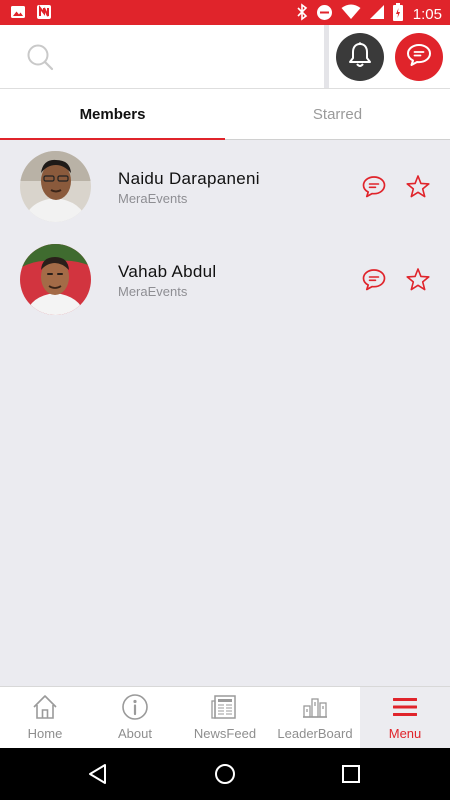  Describe the element at coordinates (427, 14) in the screenshot. I see `status-time: 1:05` at that location.